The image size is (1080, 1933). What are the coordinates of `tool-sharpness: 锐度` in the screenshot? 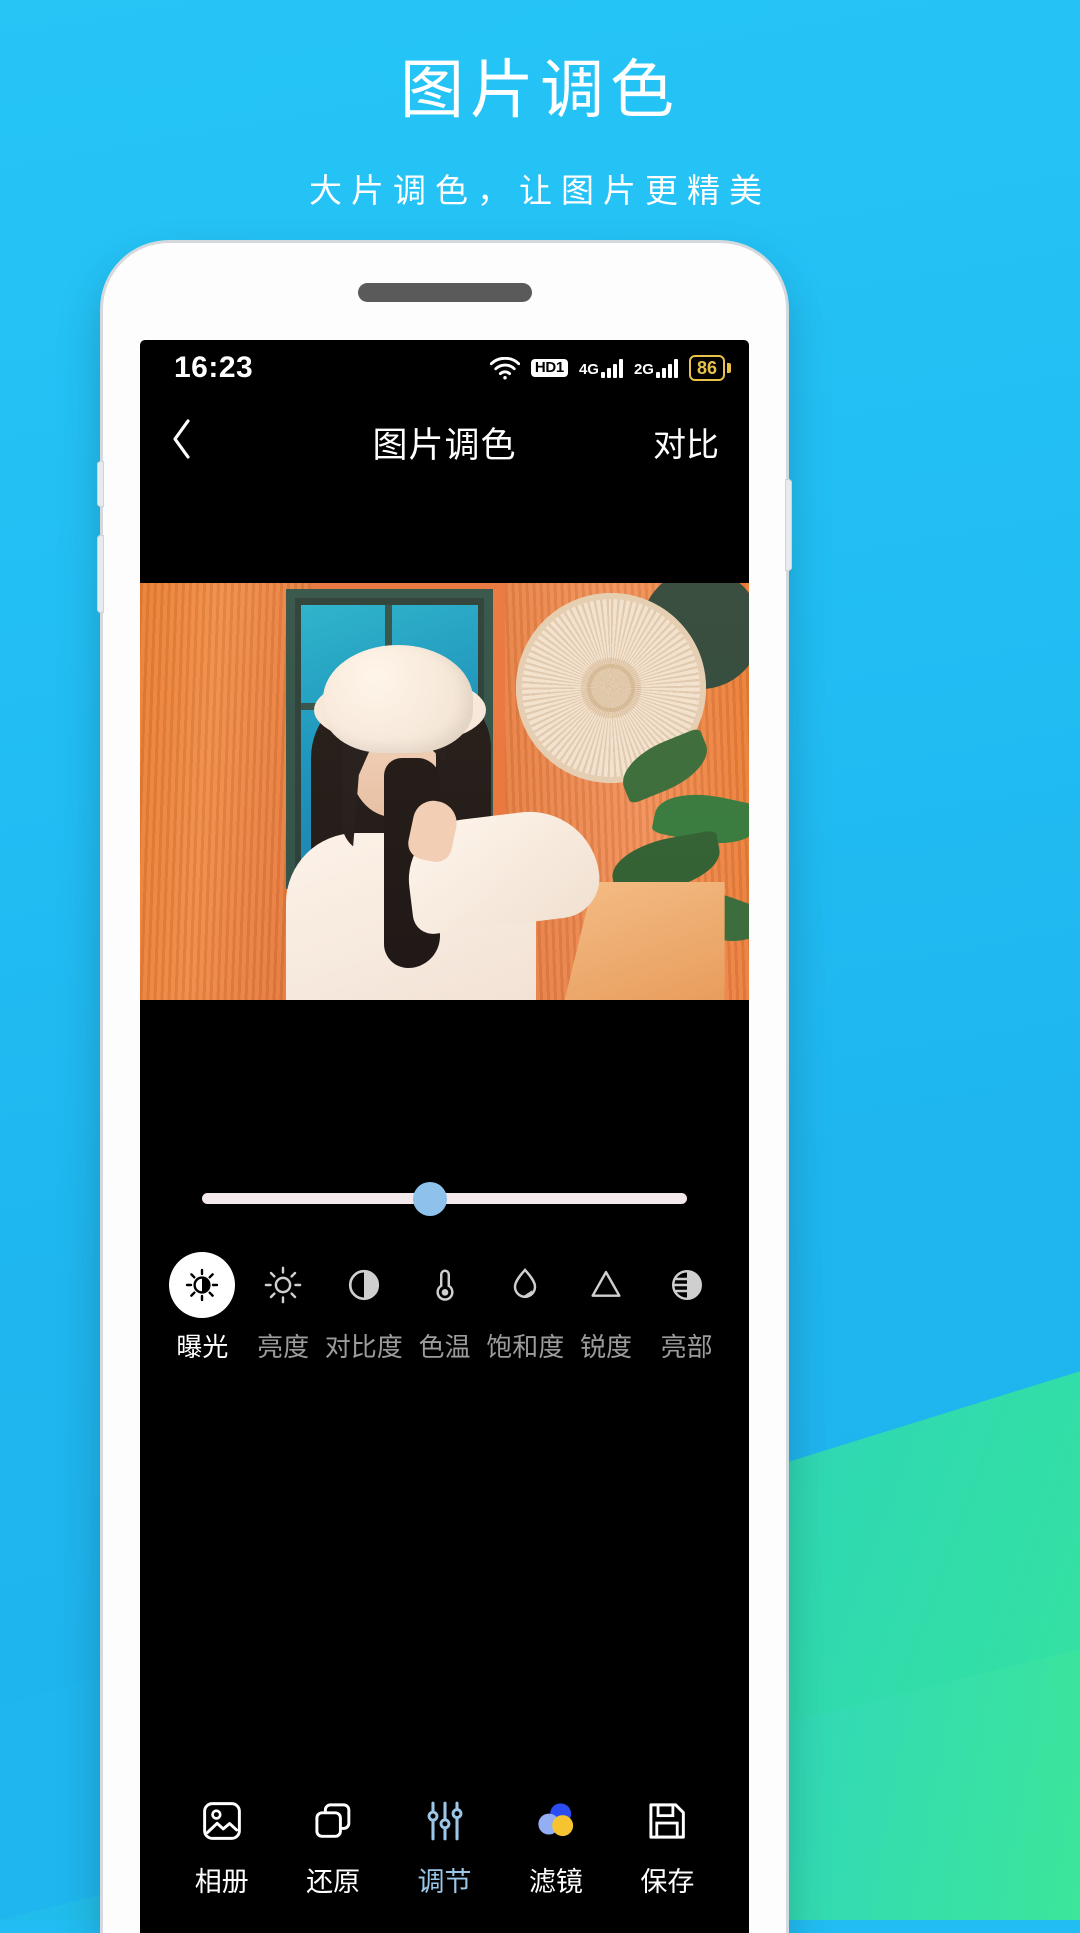 It's located at (606, 1308).